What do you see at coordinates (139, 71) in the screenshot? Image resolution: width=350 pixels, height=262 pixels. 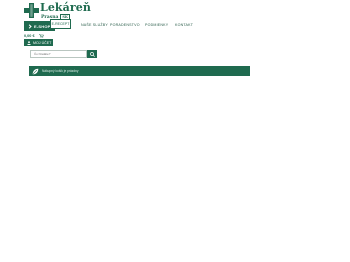 I see `cart-status-banner: Nákupný košík je prázdny` at bounding box center [139, 71].